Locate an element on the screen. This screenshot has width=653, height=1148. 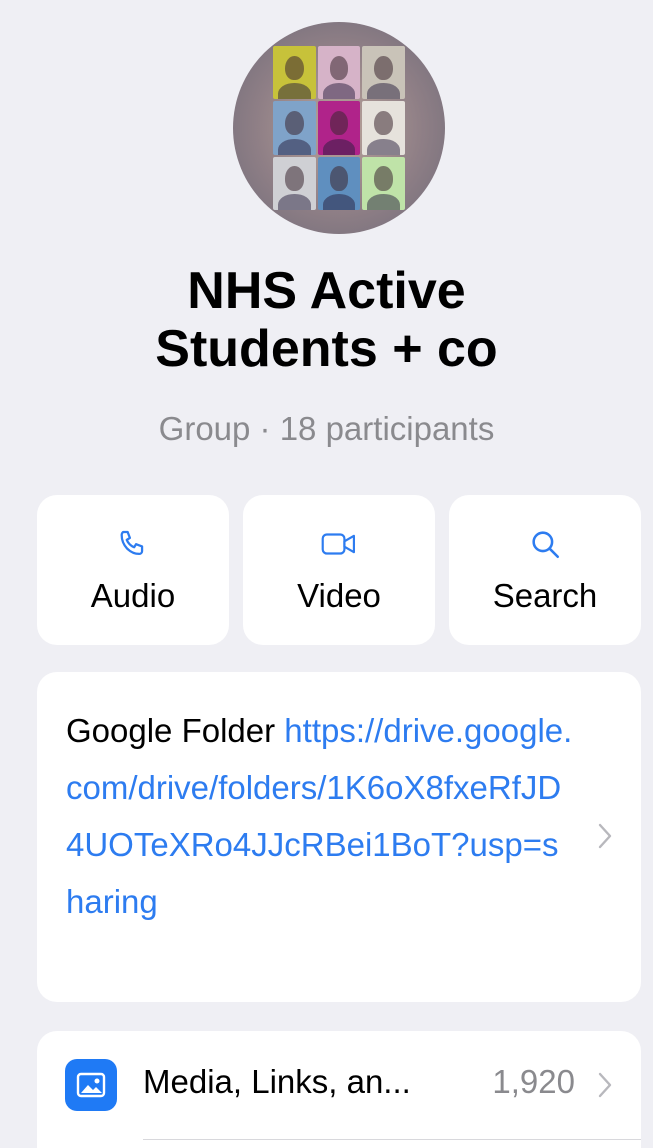
search-button: Search is located at coordinates (545, 570).